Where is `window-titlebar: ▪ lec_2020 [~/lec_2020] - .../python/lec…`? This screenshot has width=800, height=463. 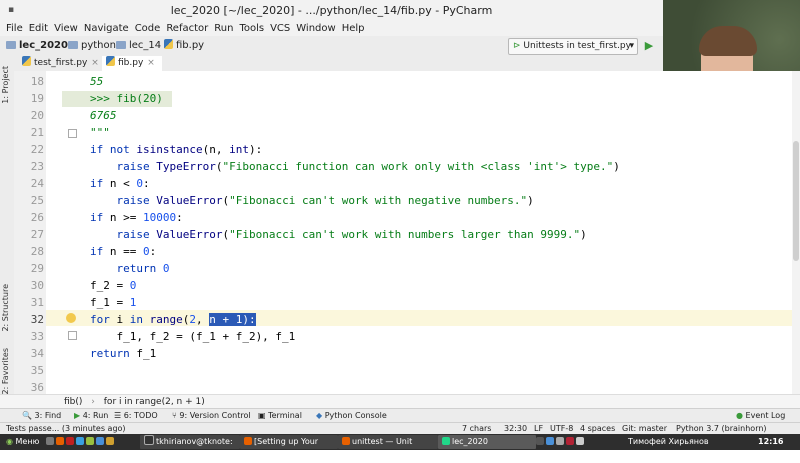 window-titlebar: ▪ lec_2020 [~/lec_2020] - .../python/lec… is located at coordinates (331, 11).